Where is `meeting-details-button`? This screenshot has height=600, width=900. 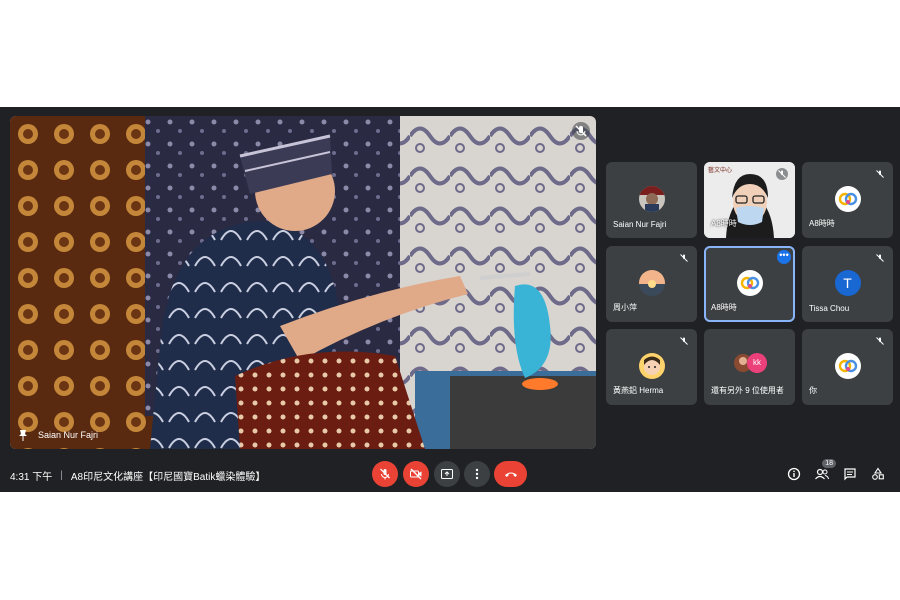 meeting-details-button is located at coordinates (794, 474).